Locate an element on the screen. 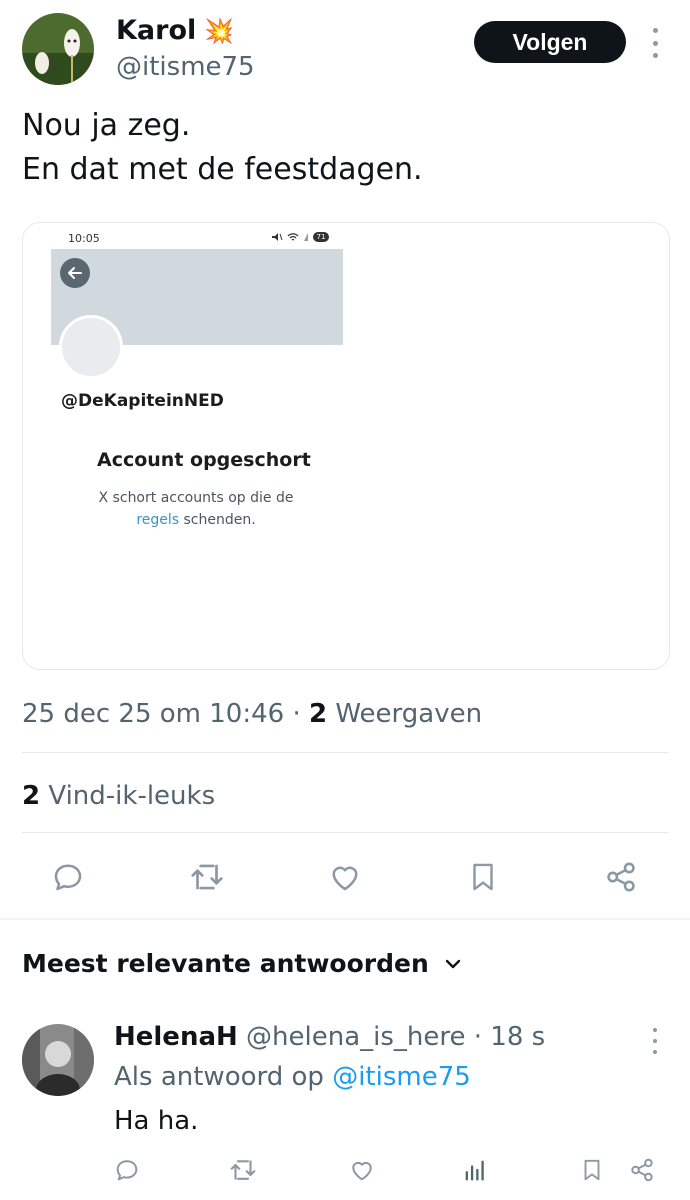 This screenshot has height=1200, width=690. likes-label: Vind-ik-leuks is located at coordinates (128, 796).